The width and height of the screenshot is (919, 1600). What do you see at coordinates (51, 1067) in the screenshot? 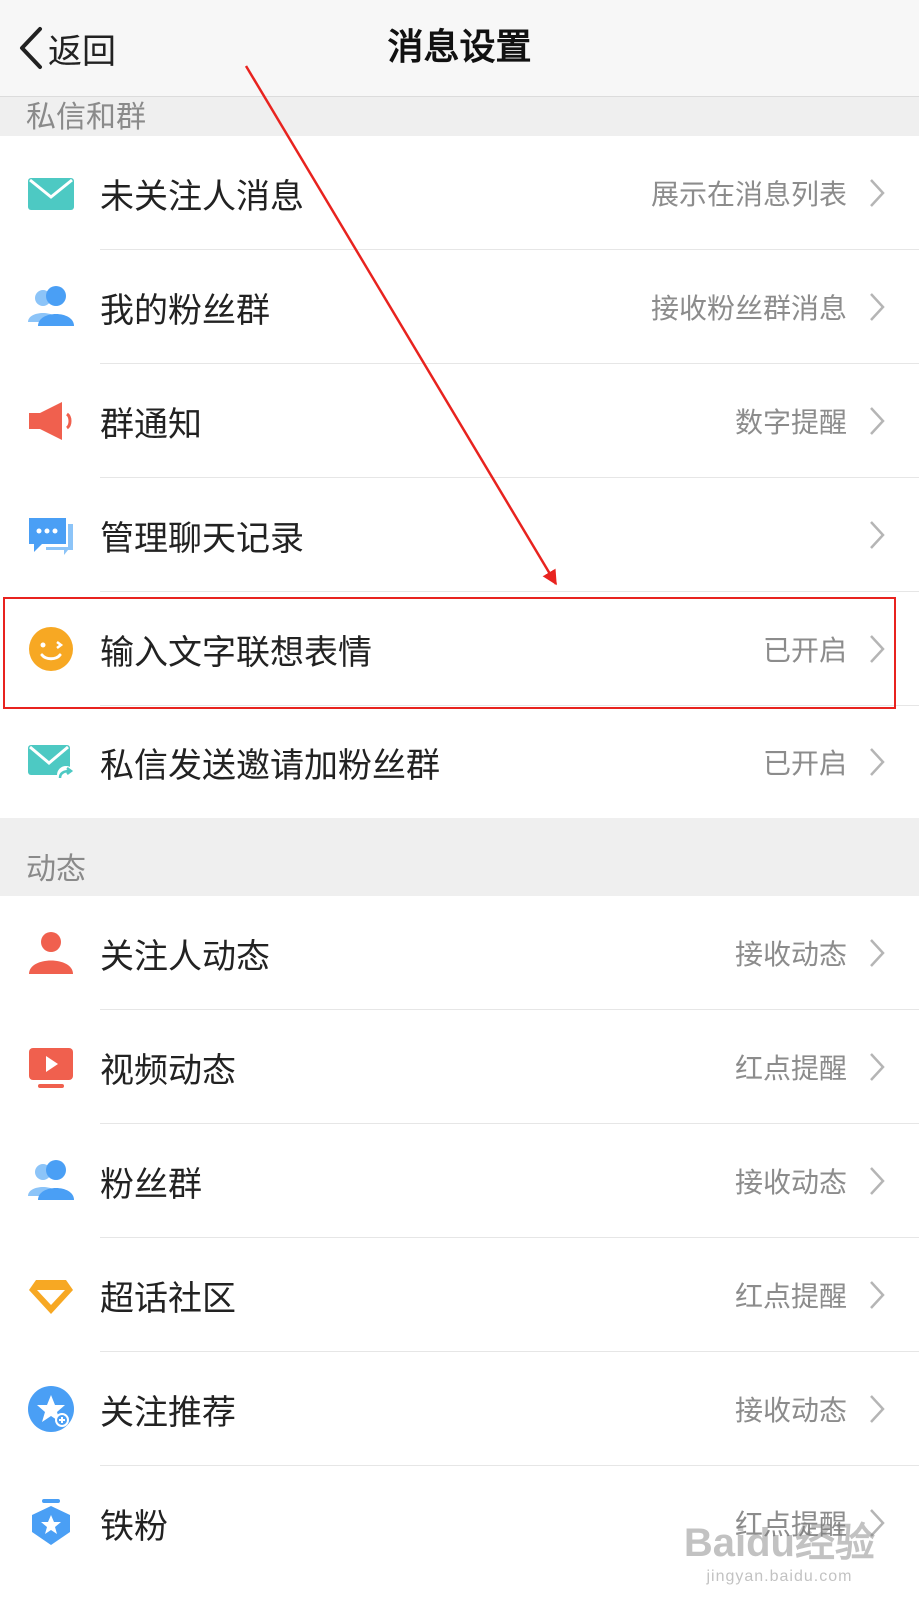
I see `video-icon` at bounding box center [51, 1067].